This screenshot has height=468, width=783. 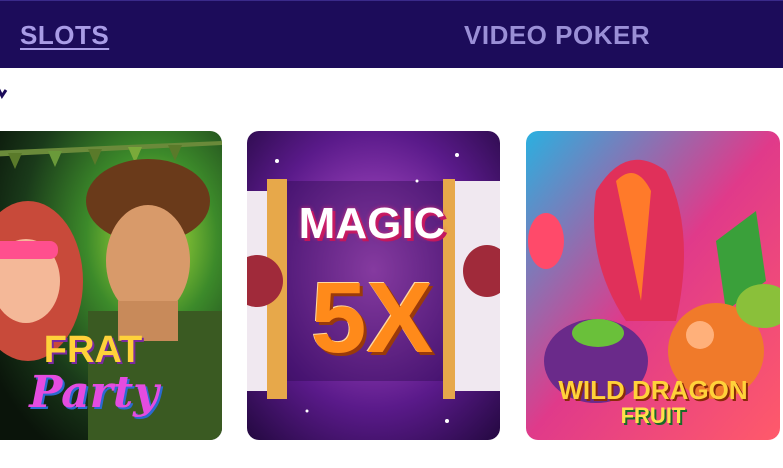 What do you see at coordinates (557, 35) in the screenshot?
I see `tab-video-poker: VIDEO POKER` at bounding box center [557, 35].